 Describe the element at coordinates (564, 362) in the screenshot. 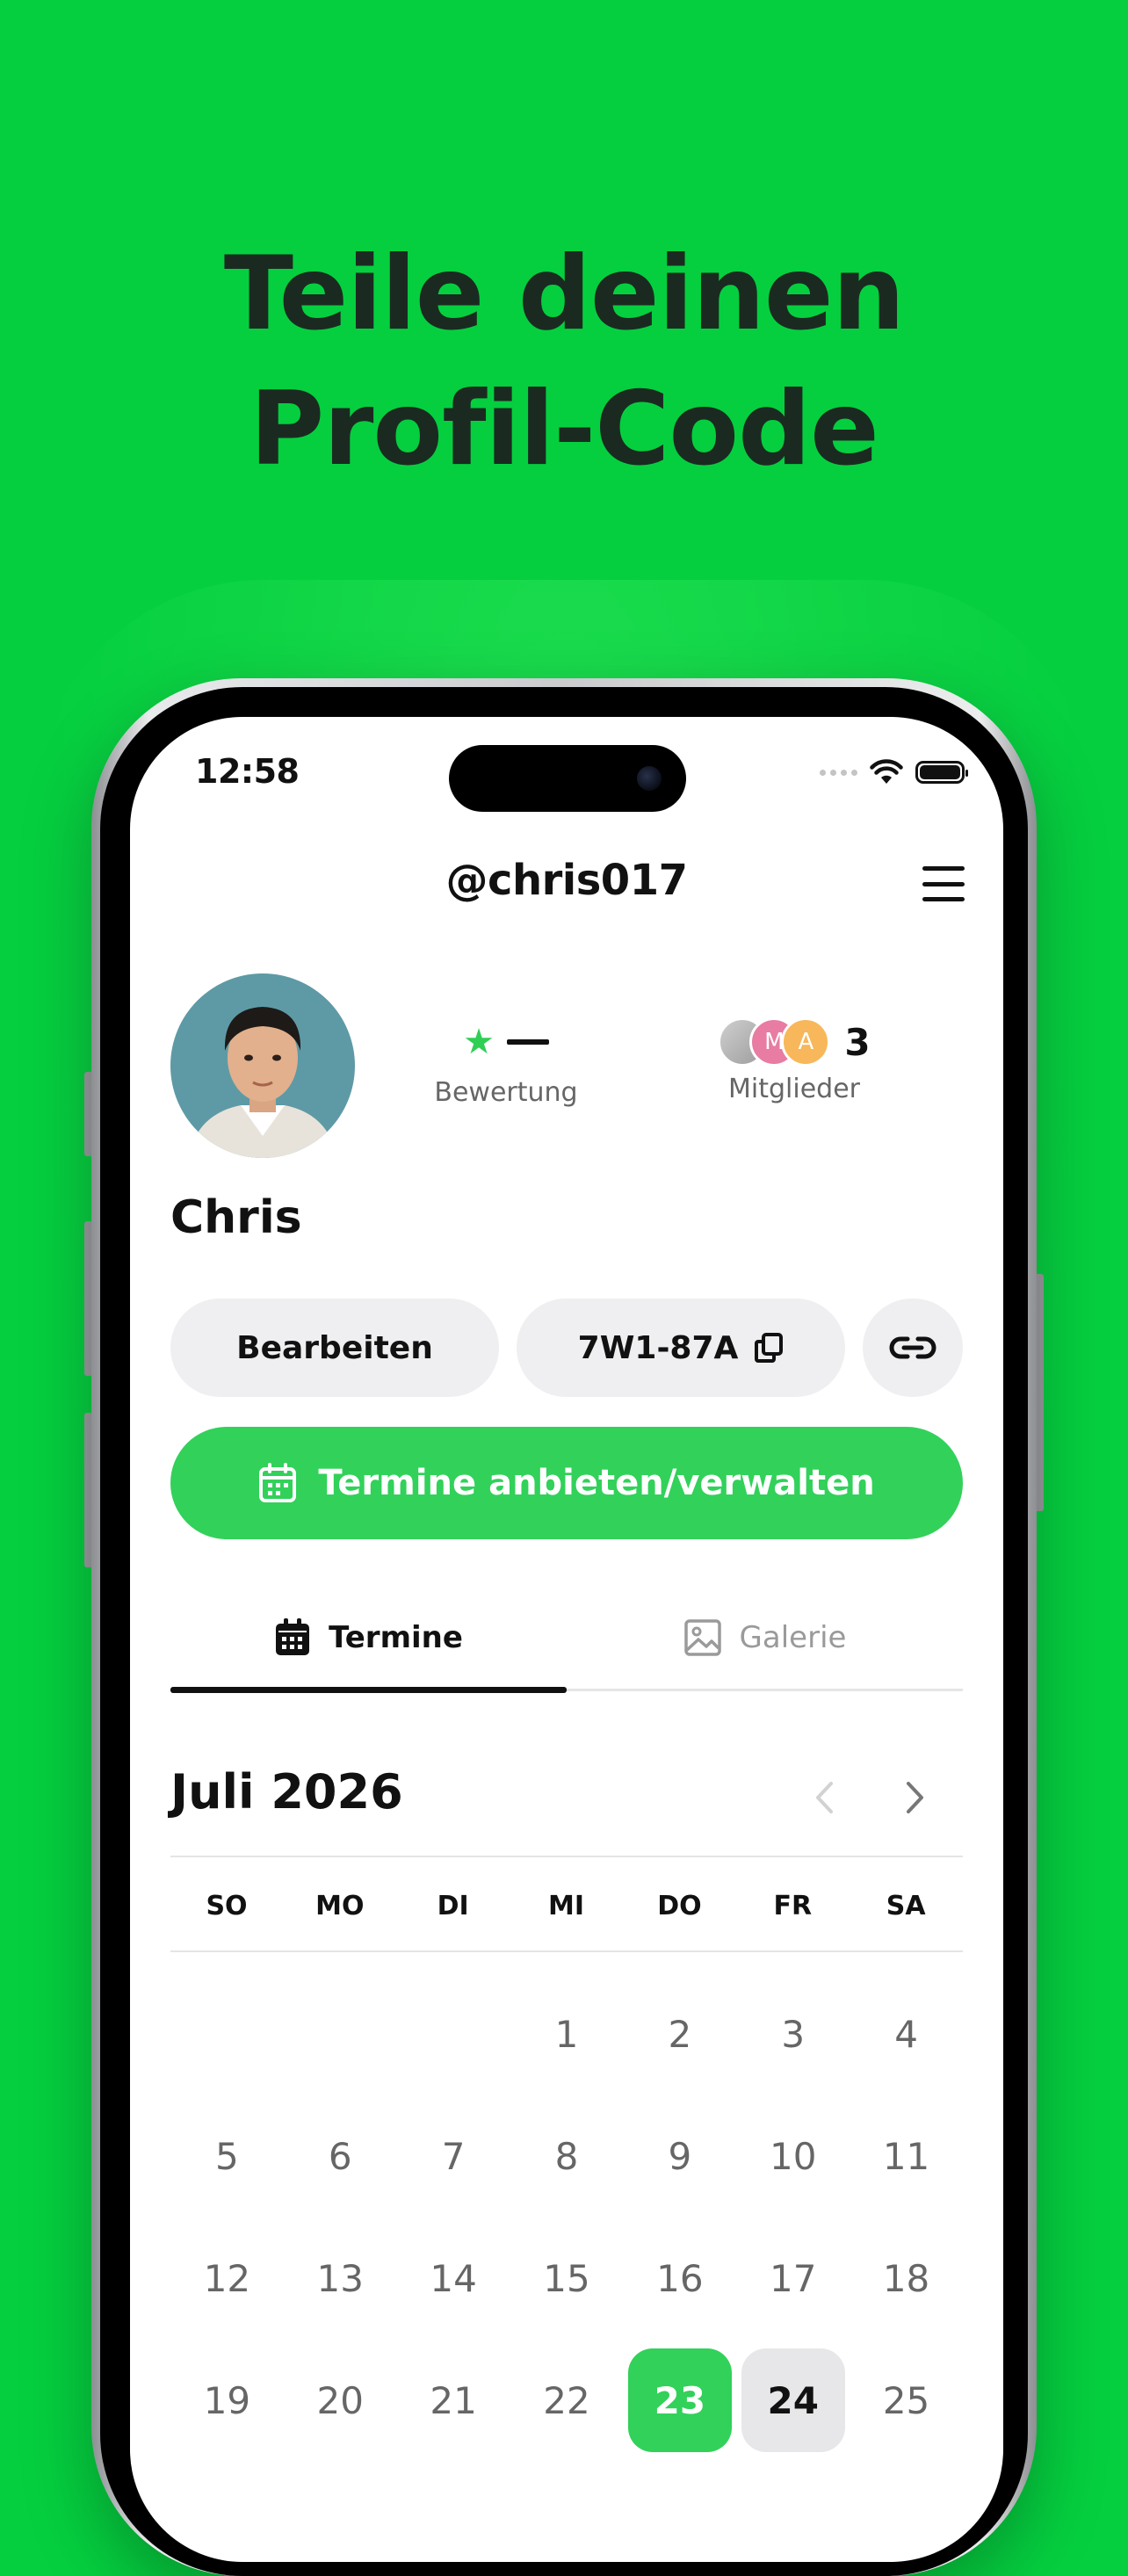

I see `headline: Teile deinen Profil-Code` at that location.